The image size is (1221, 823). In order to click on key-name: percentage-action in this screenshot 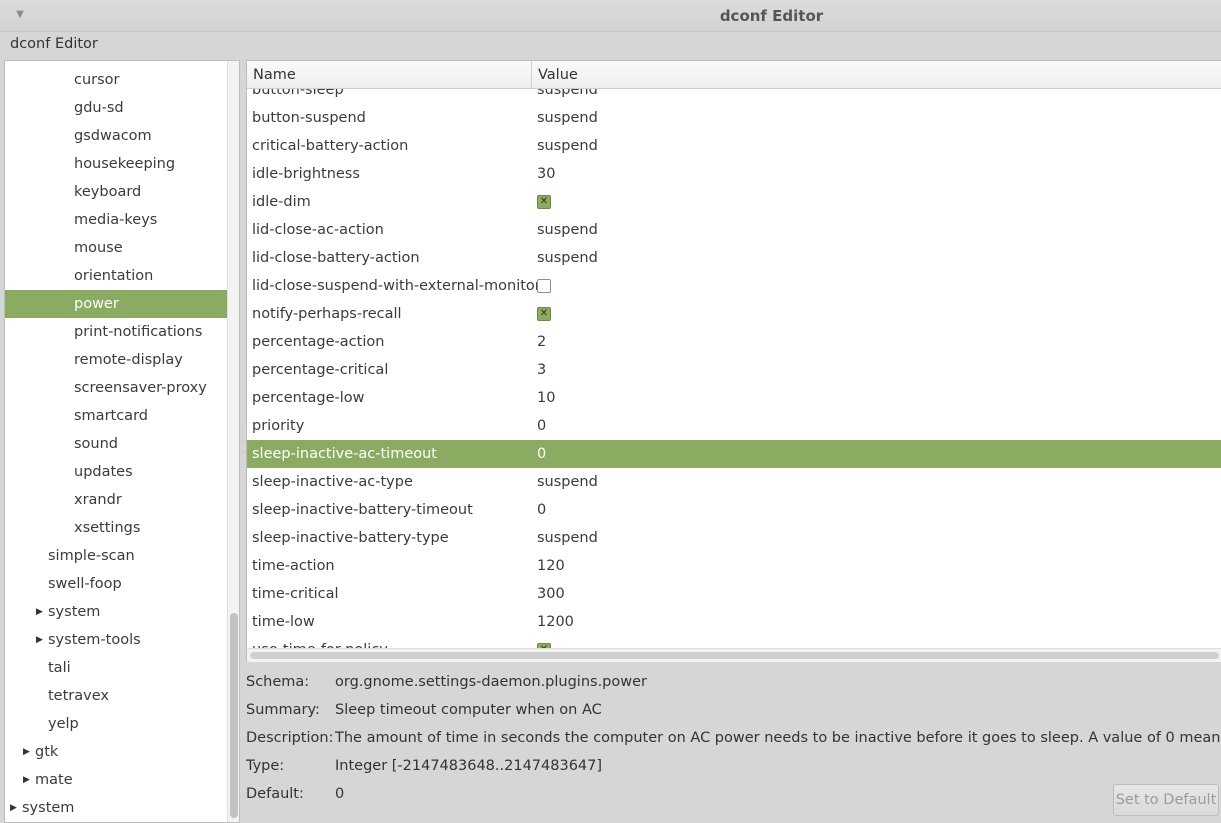, I will do `click(318, 342)`.